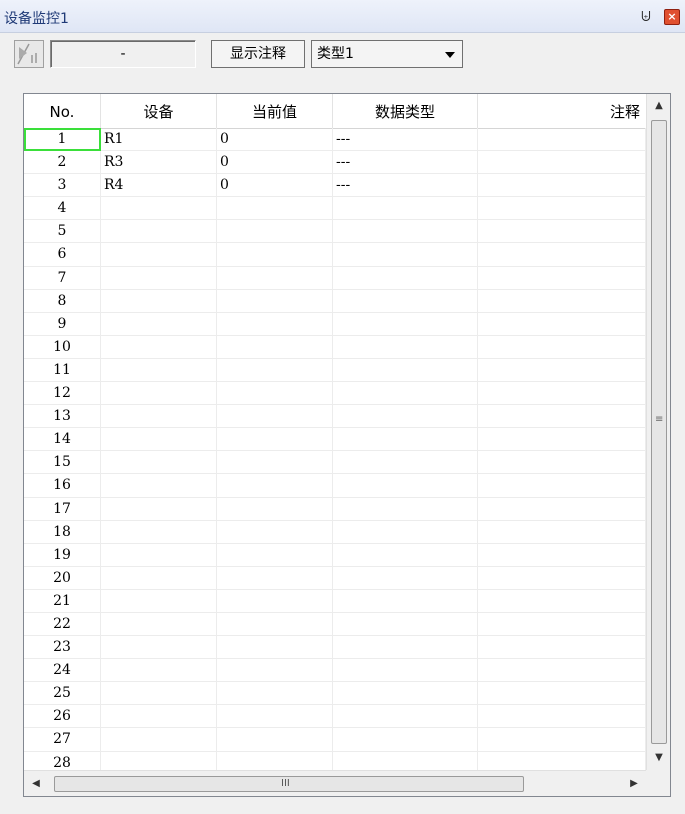 This screenshot has height=814, width=685. I want to click on close-icon: ×, so click(672, 17).